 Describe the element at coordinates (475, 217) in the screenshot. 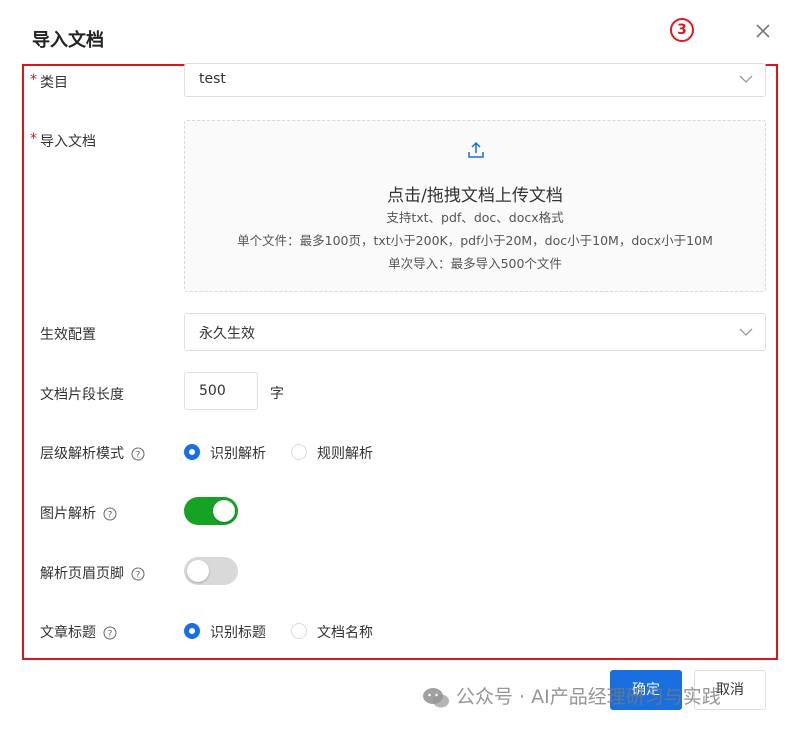

I see `upload-formats-text: 支持txt、pdf、doc、docx格式` at that location.